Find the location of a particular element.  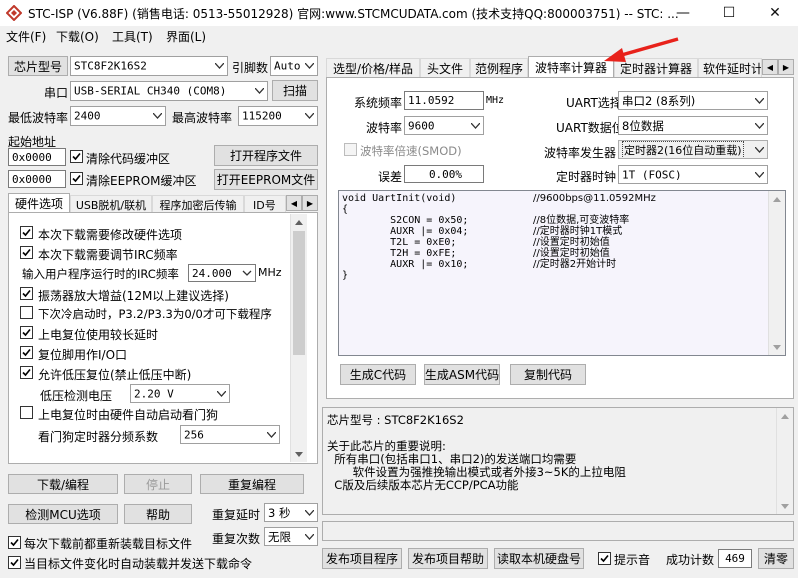

baud-generator-value: 定时器2(16位自动重载) is located at coordinates (683, 149).